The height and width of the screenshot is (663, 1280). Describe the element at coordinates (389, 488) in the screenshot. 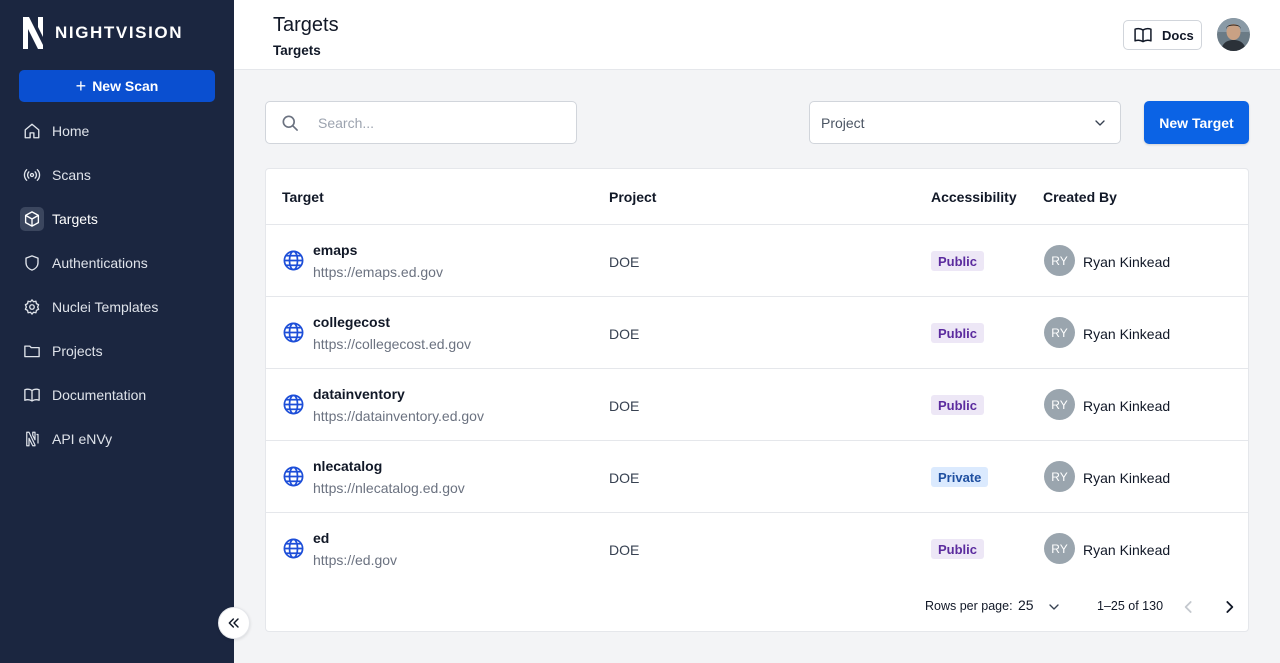

I see `target-url: https://nlecatalog.ed.gov` at that location.